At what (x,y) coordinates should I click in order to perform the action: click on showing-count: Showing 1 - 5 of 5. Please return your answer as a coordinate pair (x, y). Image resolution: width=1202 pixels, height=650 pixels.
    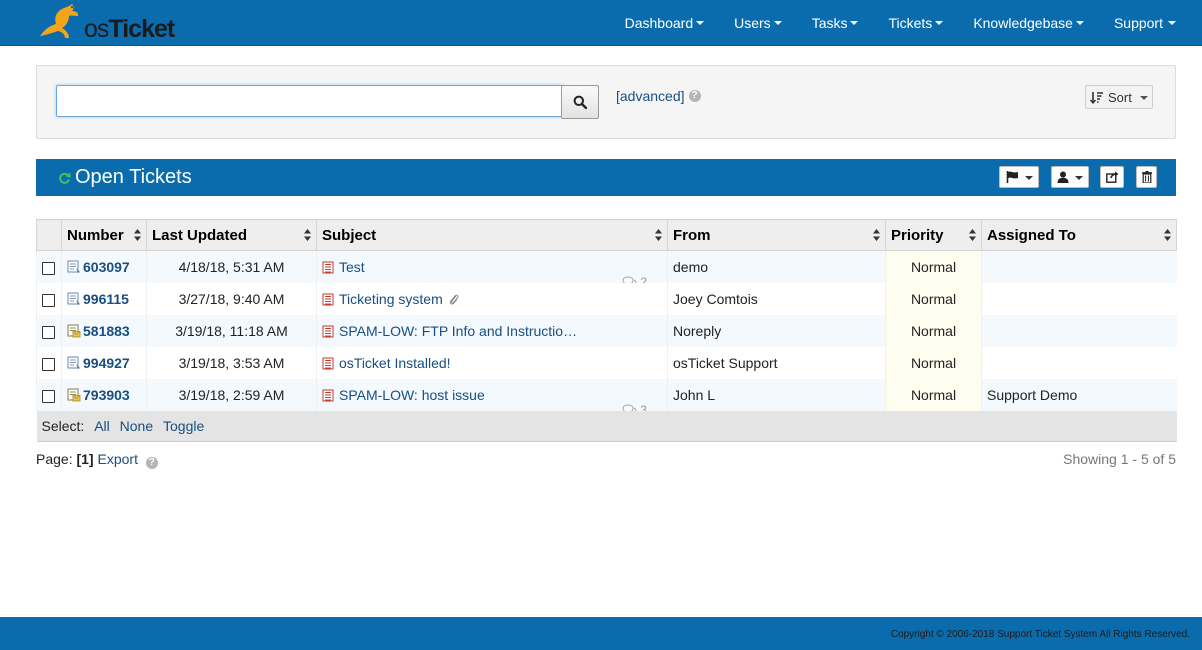
    Looking at the image, I should click on (1119, 459).